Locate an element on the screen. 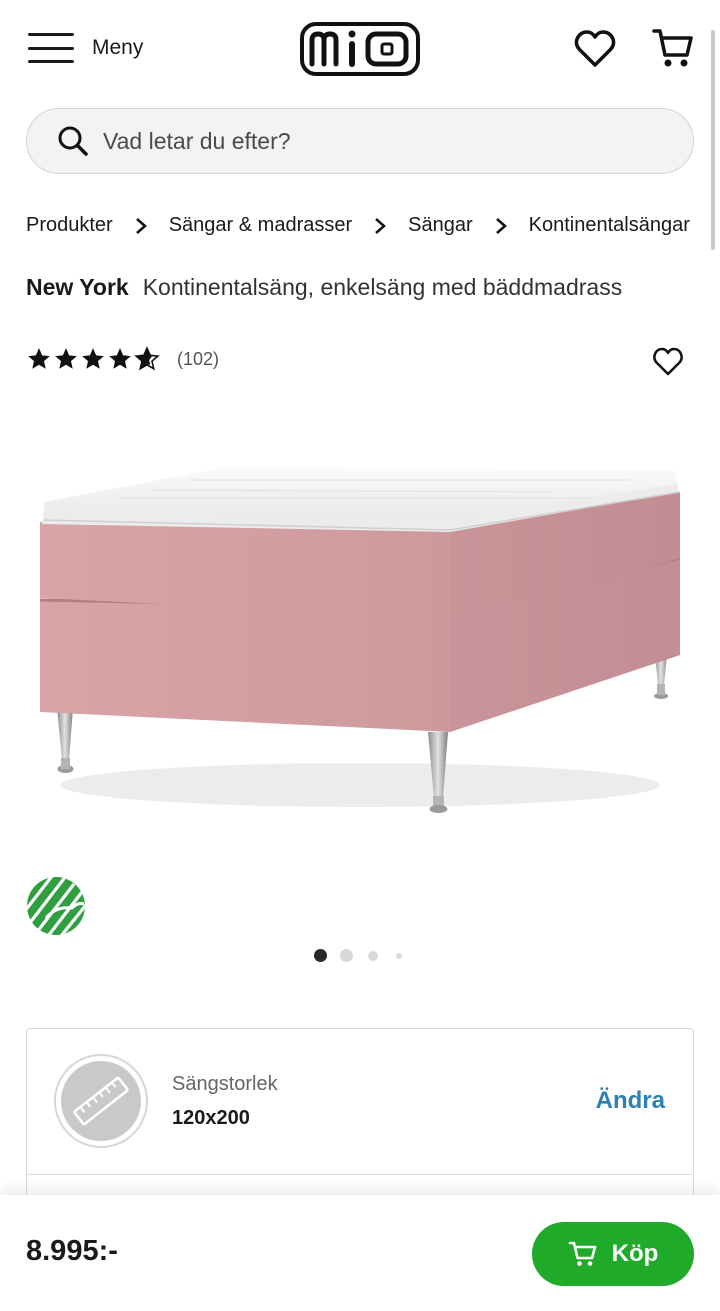  divider is located at coordinates (359, 1174).